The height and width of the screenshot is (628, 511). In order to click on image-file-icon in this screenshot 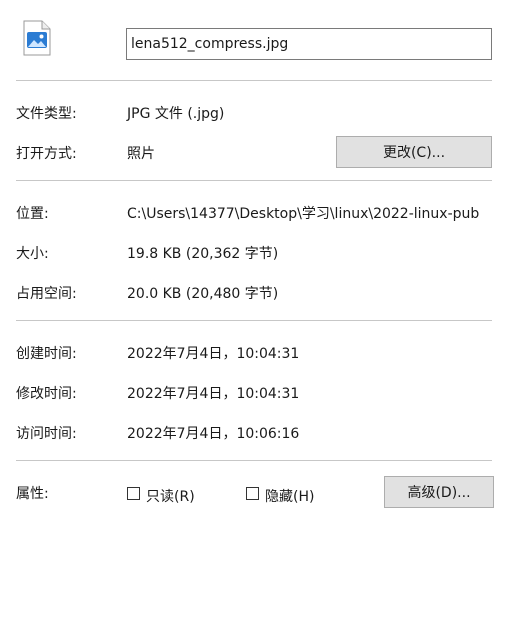, I will do `click(37, 38)`.